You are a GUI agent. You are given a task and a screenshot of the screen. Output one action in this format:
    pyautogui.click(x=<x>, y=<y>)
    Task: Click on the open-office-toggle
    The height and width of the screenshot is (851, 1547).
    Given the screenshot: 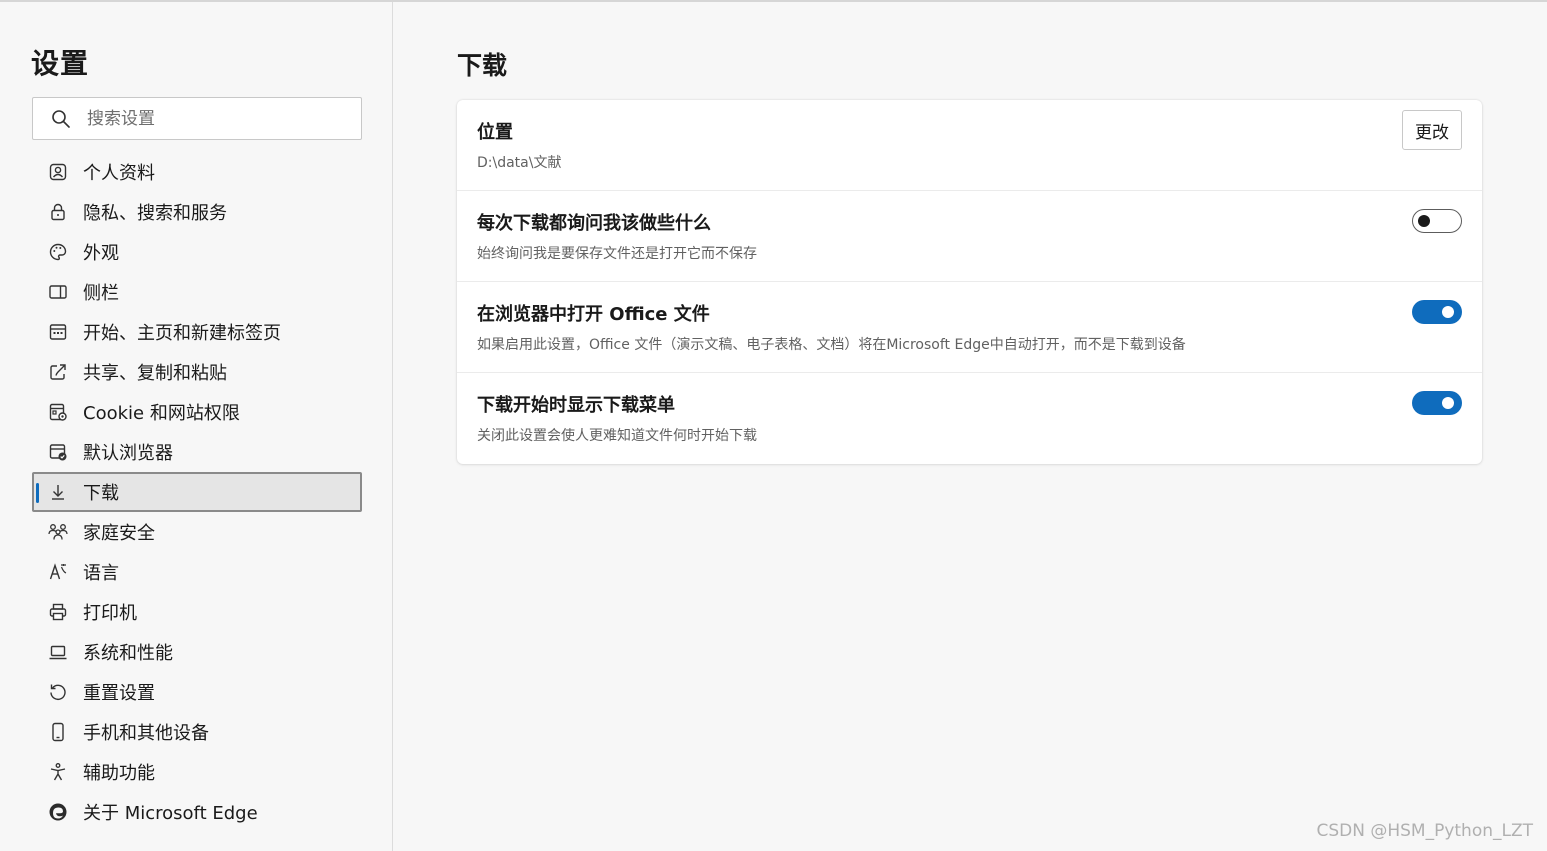 What is the action you would take?
    pyautogui.click(x=1437, y=312)
    